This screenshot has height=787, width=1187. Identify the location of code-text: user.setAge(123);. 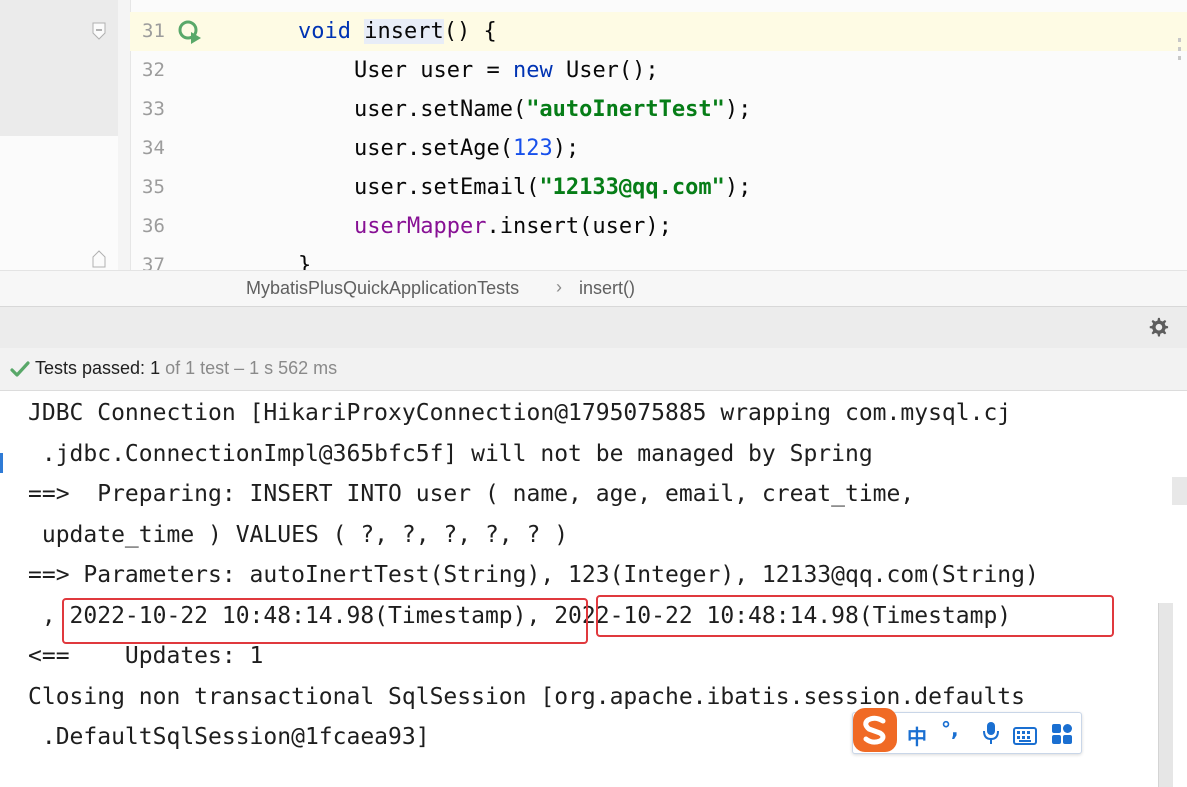
(467, 148).